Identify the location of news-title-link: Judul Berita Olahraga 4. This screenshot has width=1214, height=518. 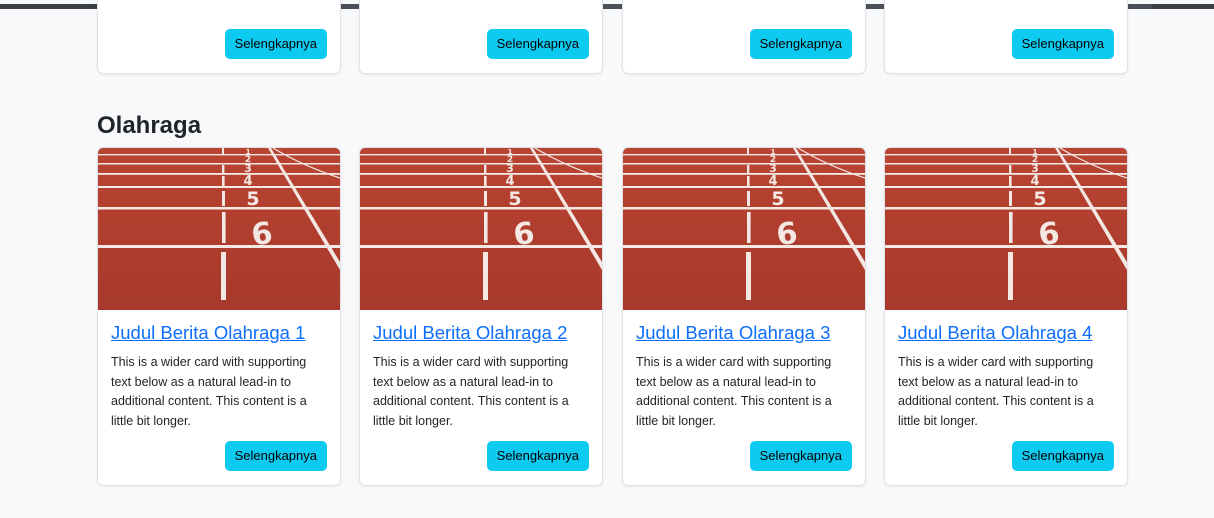
(995, 333).